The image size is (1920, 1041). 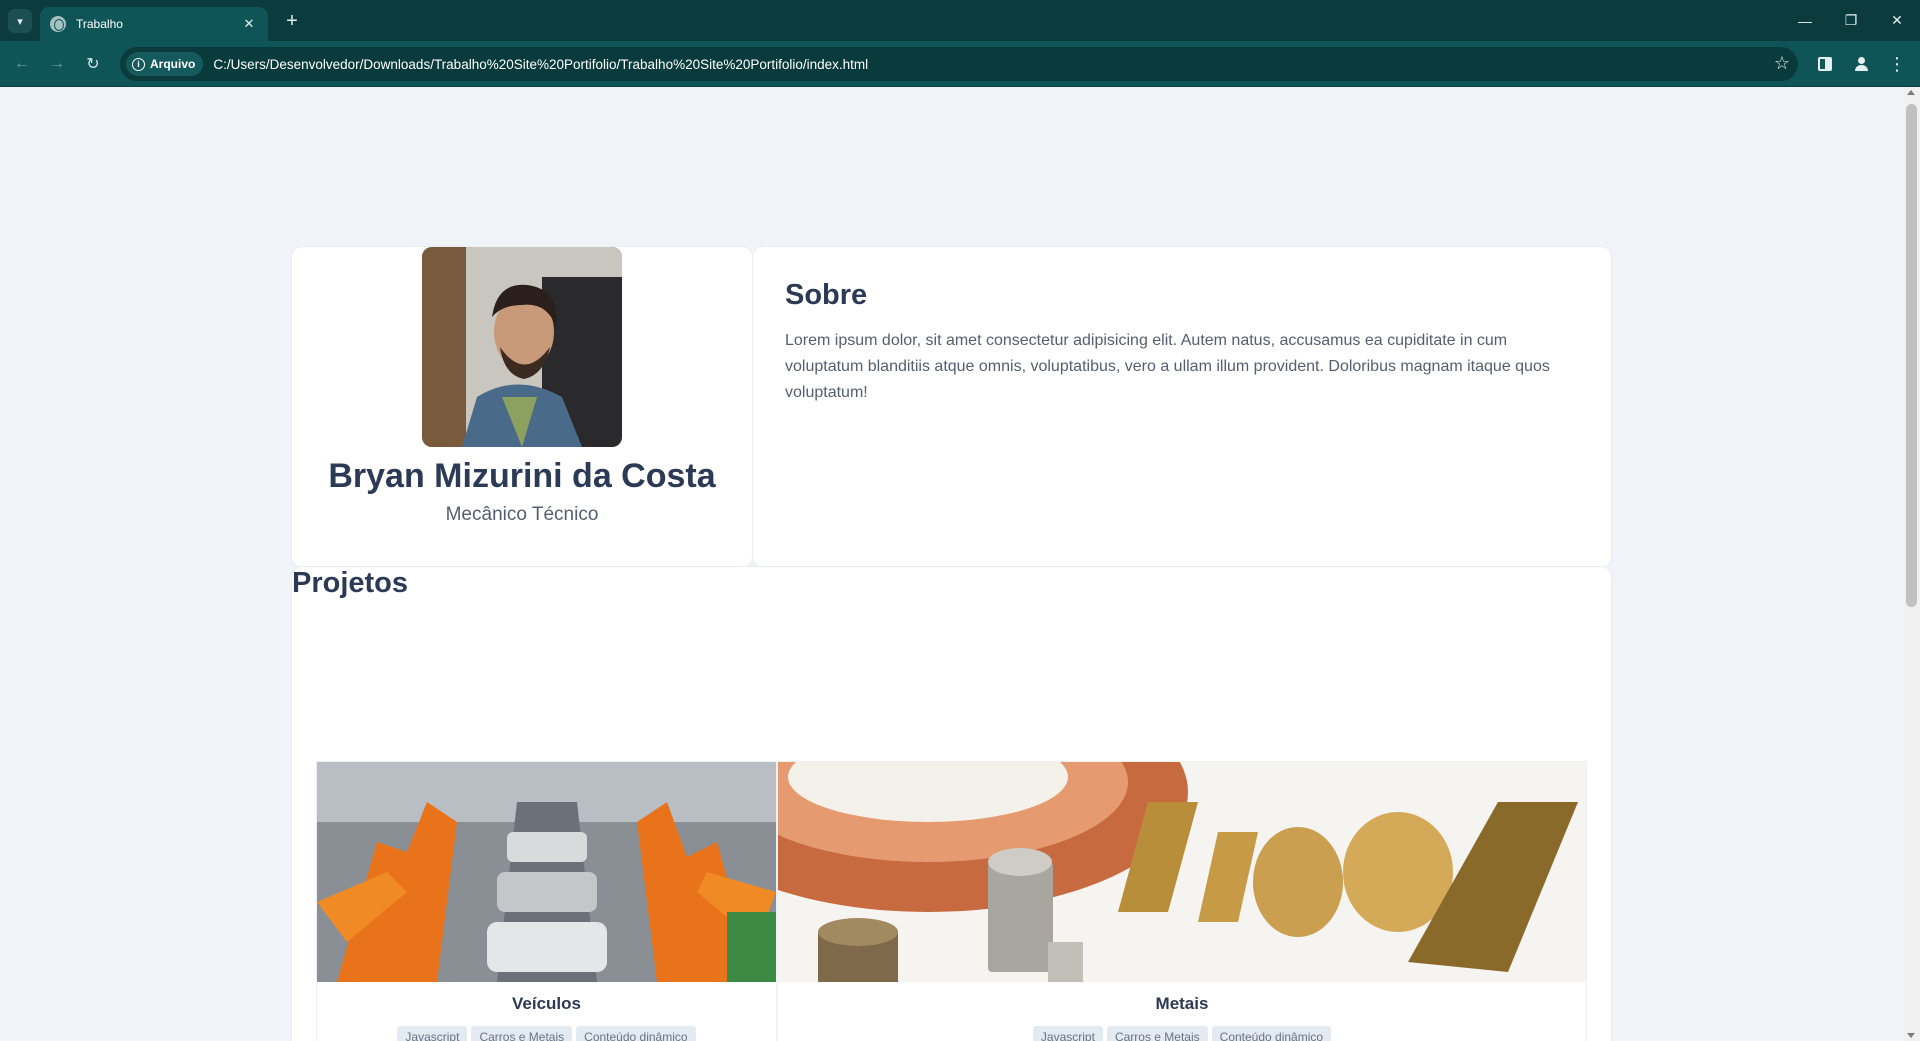 I want to click on profile-role: Mecânico Técnico, so click(x=522, y=514).